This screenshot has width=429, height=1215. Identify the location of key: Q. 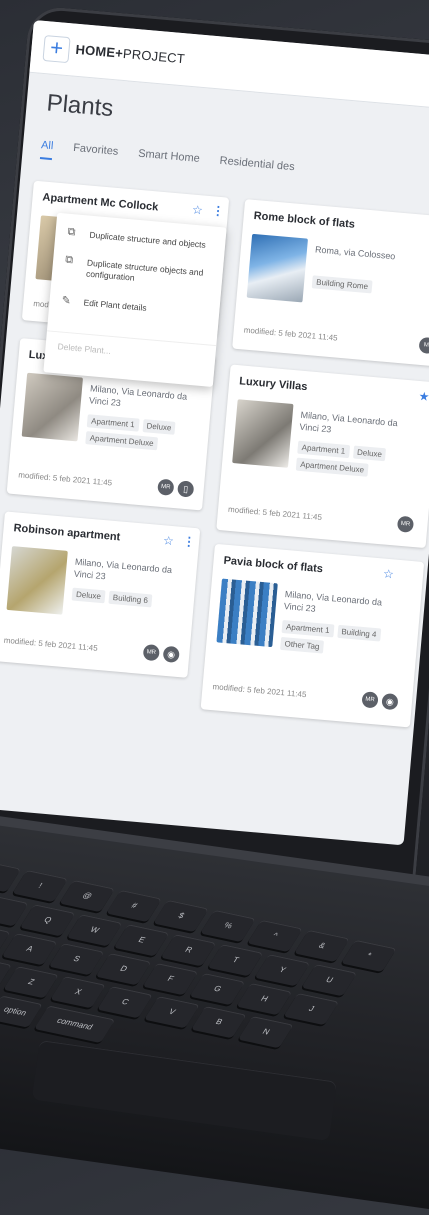
(47, 920).